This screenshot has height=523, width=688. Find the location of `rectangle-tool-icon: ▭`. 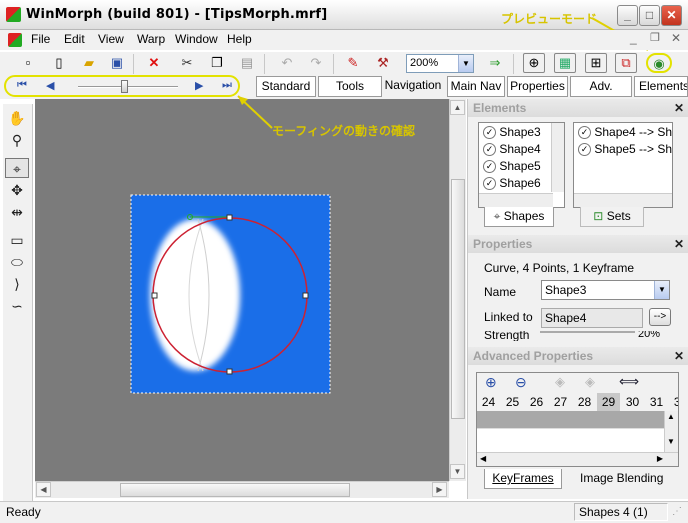

rectangle-tool-icon: ▭ is located at coordinates (17, 240).